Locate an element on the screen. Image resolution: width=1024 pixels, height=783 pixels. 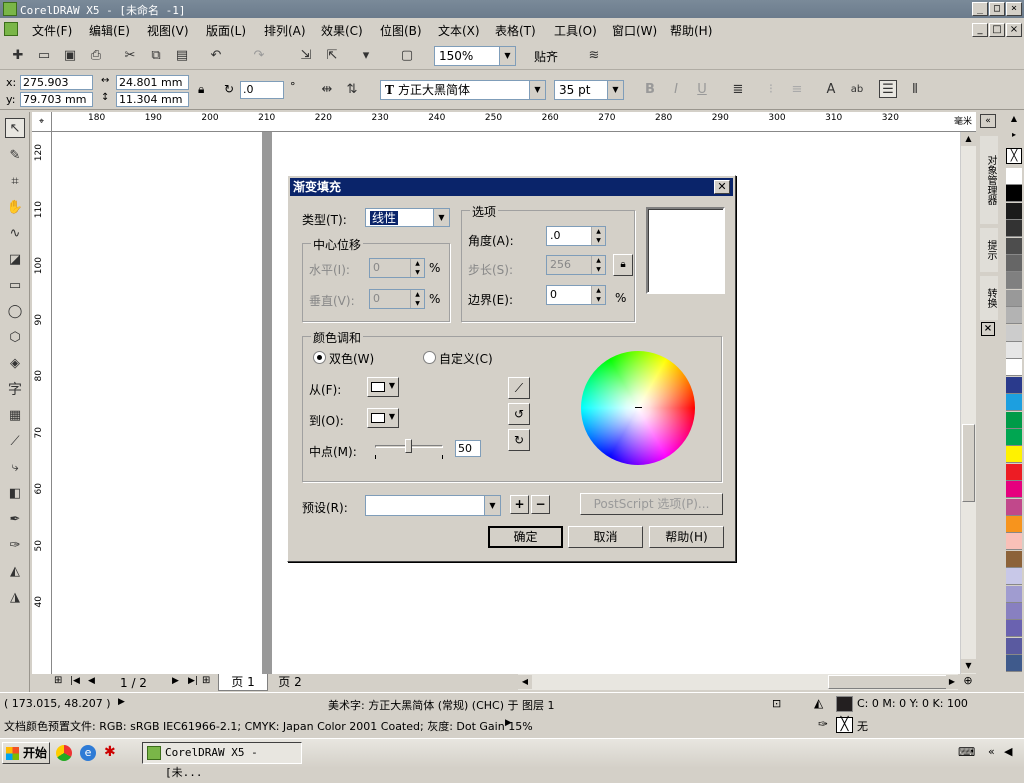
tray-expand-icon: « is located at coordinates (991, 751).